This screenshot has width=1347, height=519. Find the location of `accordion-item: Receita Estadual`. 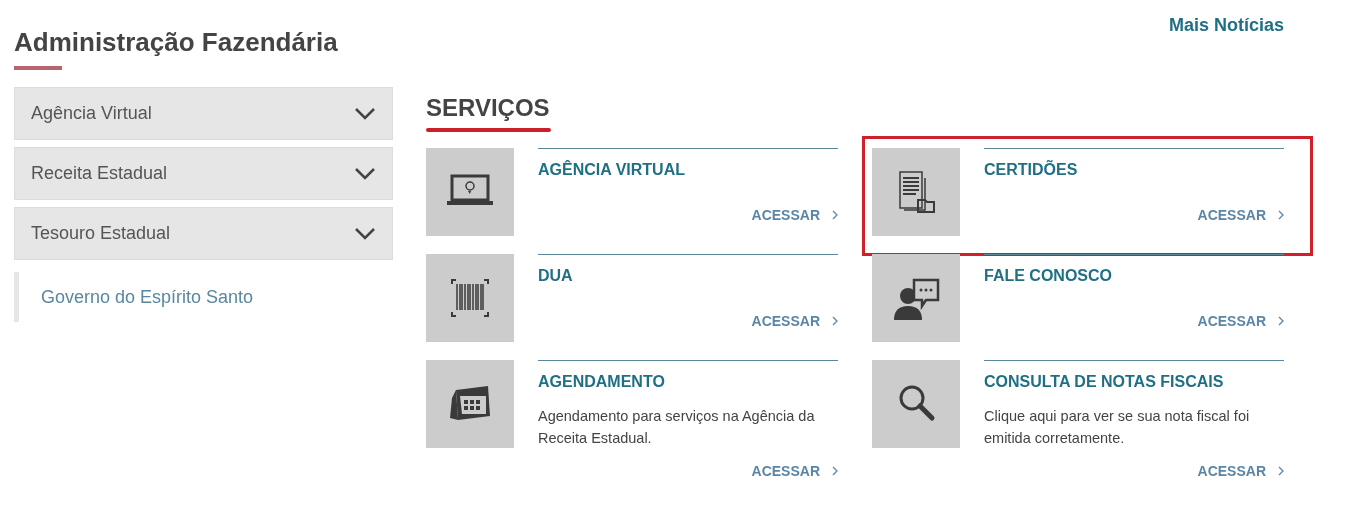

accordion-item: Receita Estadual is located at coordinates (203, 173).